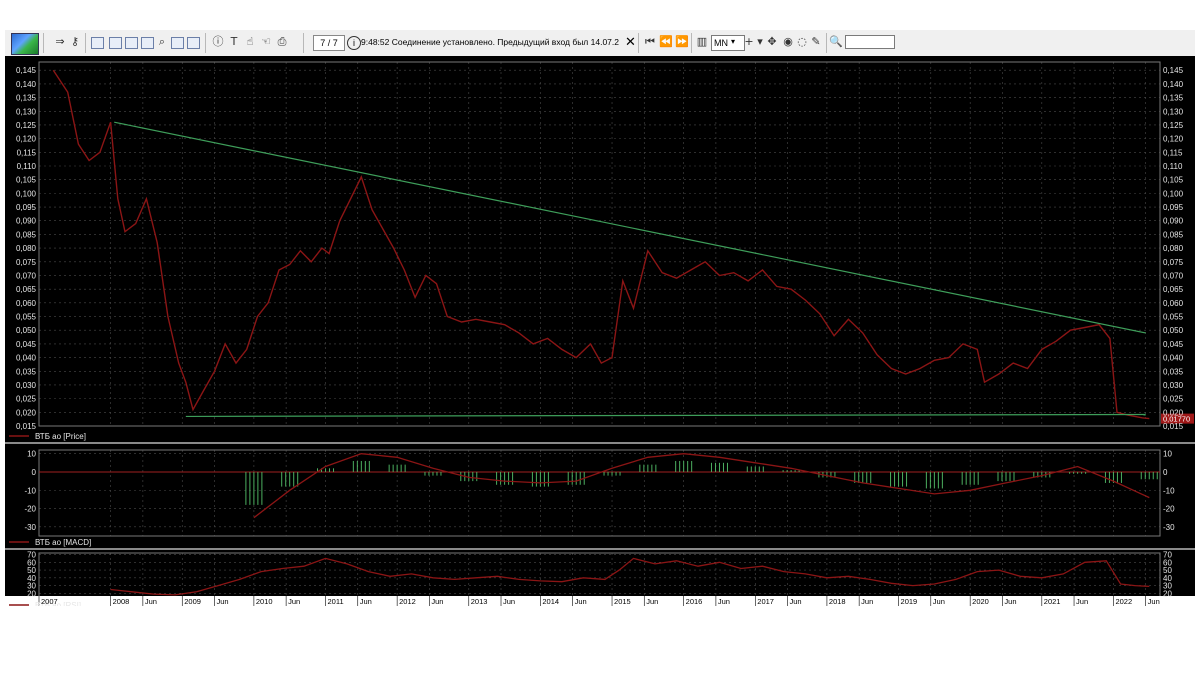 This screenshot has height=675, width=1200. What do you see at coordinates (682, 42) in the screenshot?
I see `forward-icon: ⏩` at bounding box center [682, 42].